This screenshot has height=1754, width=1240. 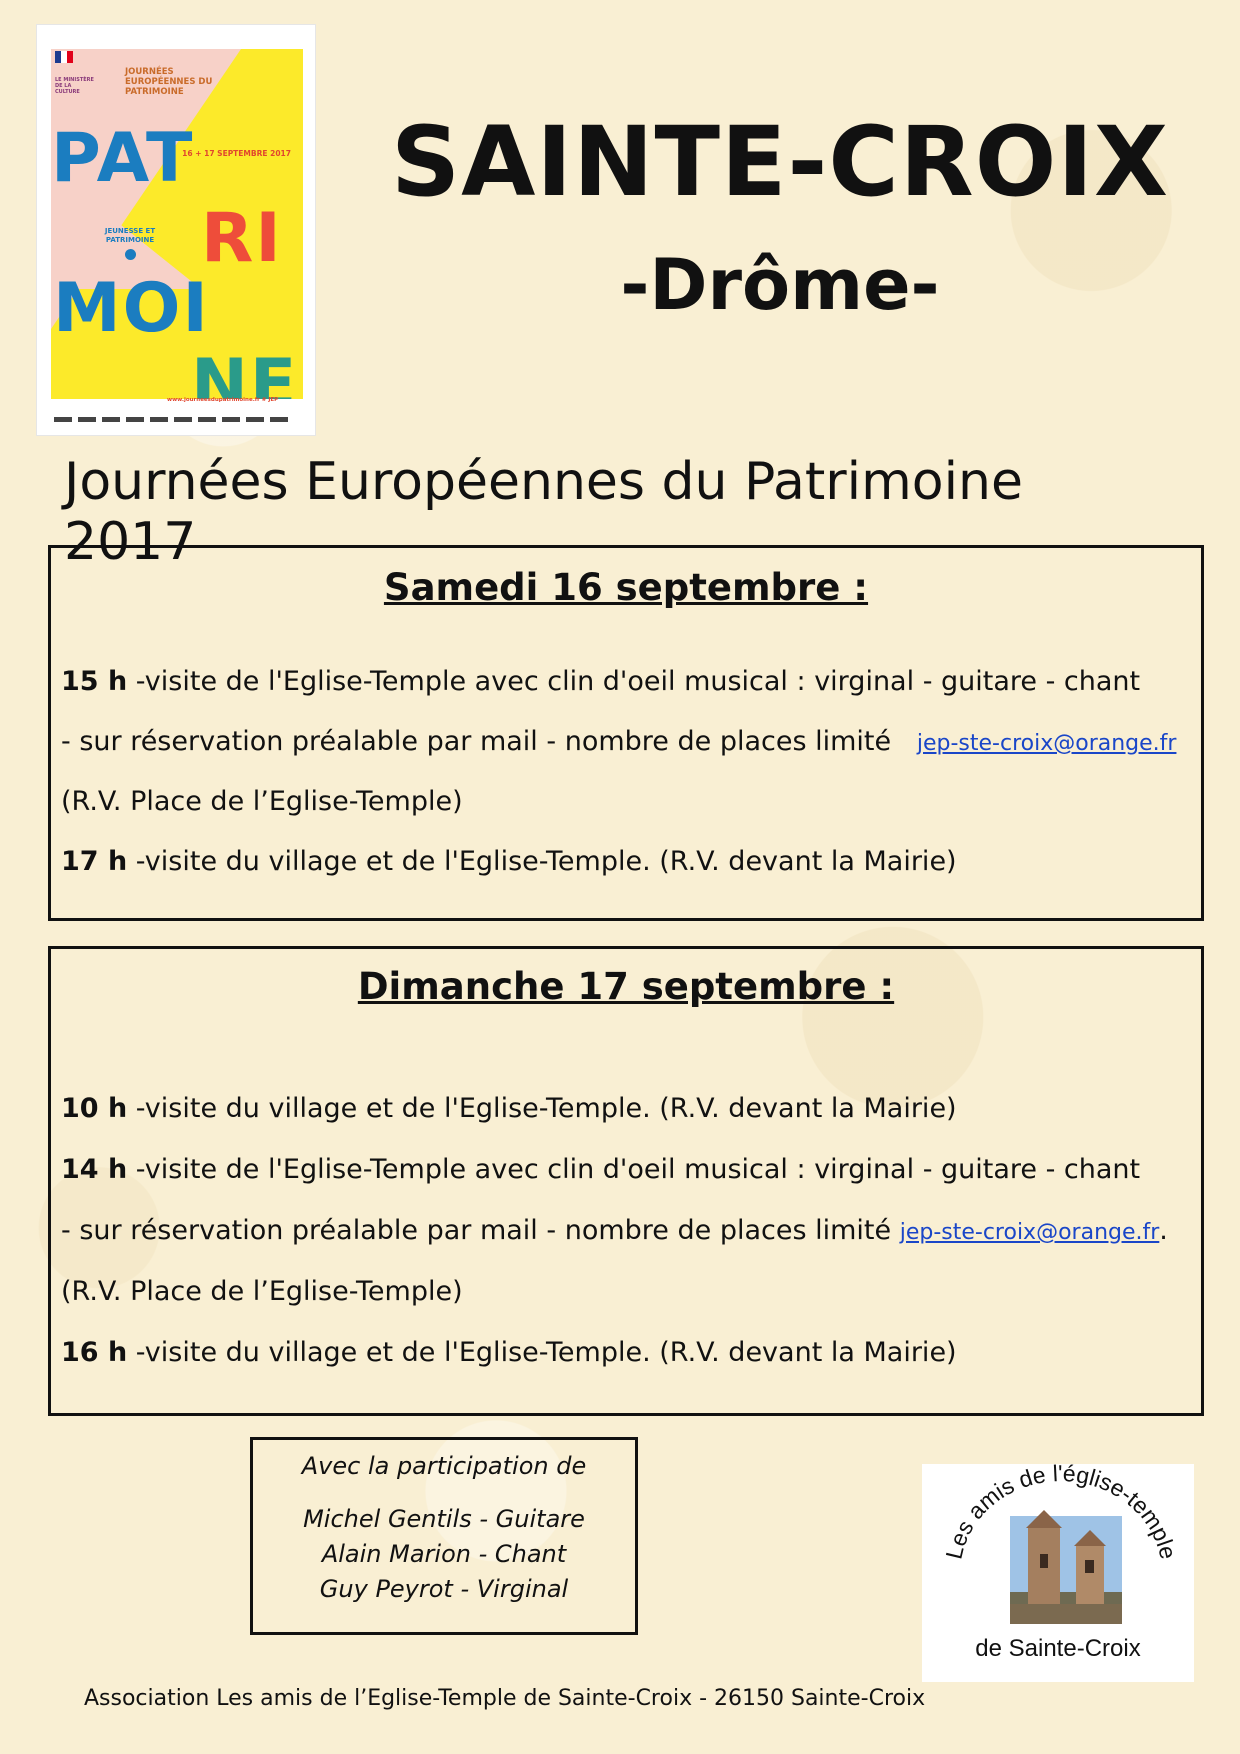 I want to click on poster-dot, so click(x=130, y=254).